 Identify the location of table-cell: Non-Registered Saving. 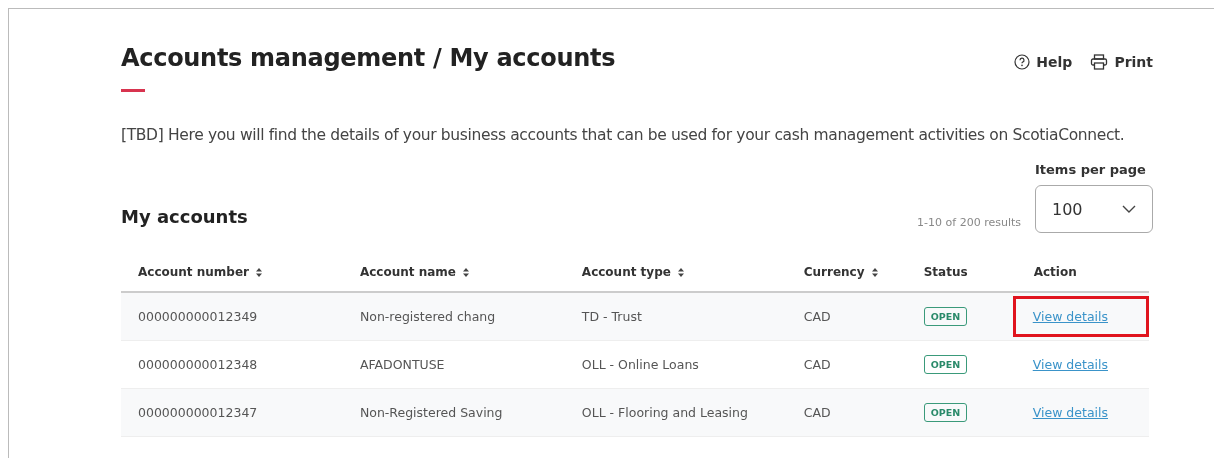
(453, 412).